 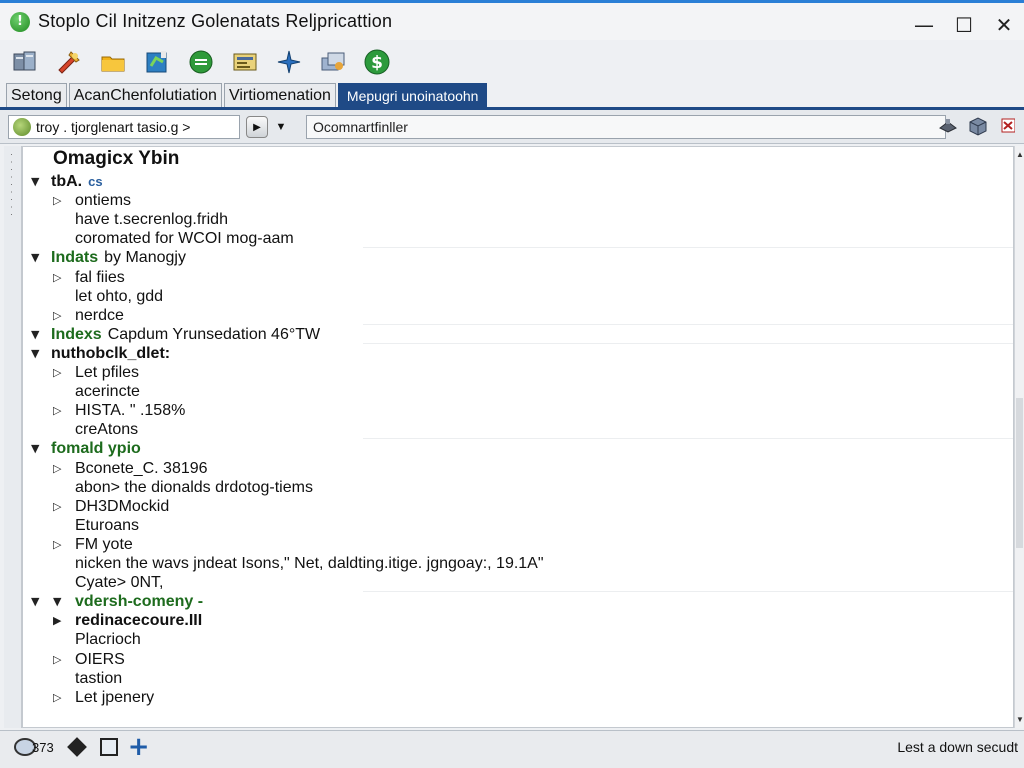 What do you see at coordinates (518, 582) in the screenshot?
I see `tree-item-row: Cyate> 0NT,` at bounding box center [518, 582].